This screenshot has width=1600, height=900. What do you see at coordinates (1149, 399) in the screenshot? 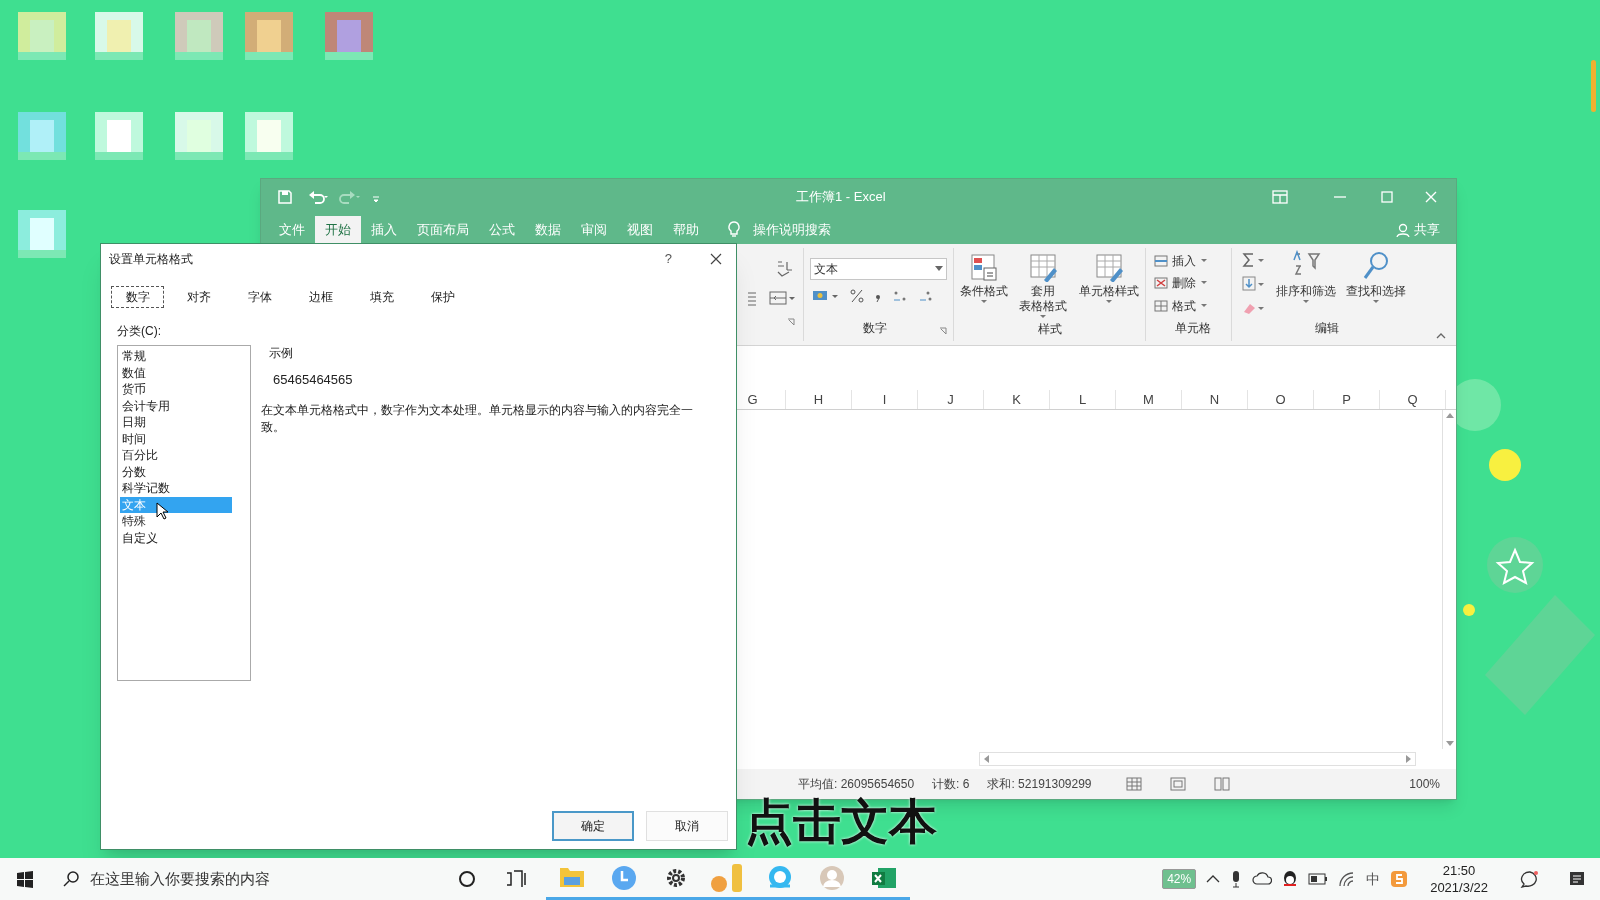
I see `column-header: M` at bounding box center [1149, 399].